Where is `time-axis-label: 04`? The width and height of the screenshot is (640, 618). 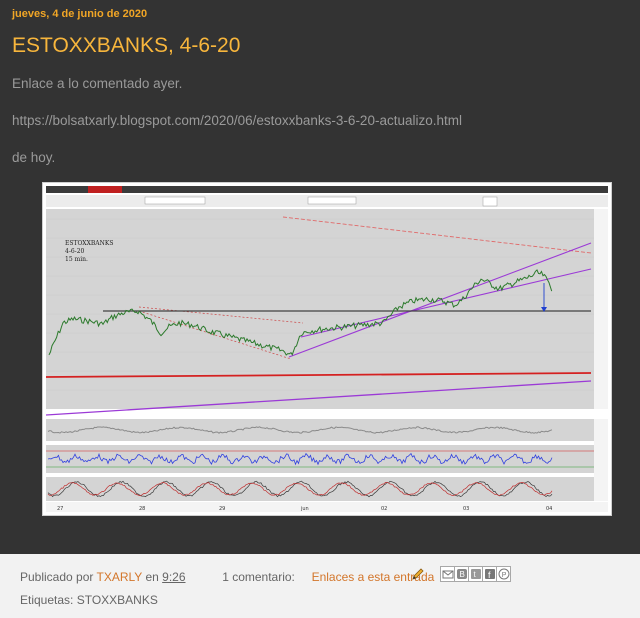 time-axis-label: 04 is located at coordinates (549, 509).